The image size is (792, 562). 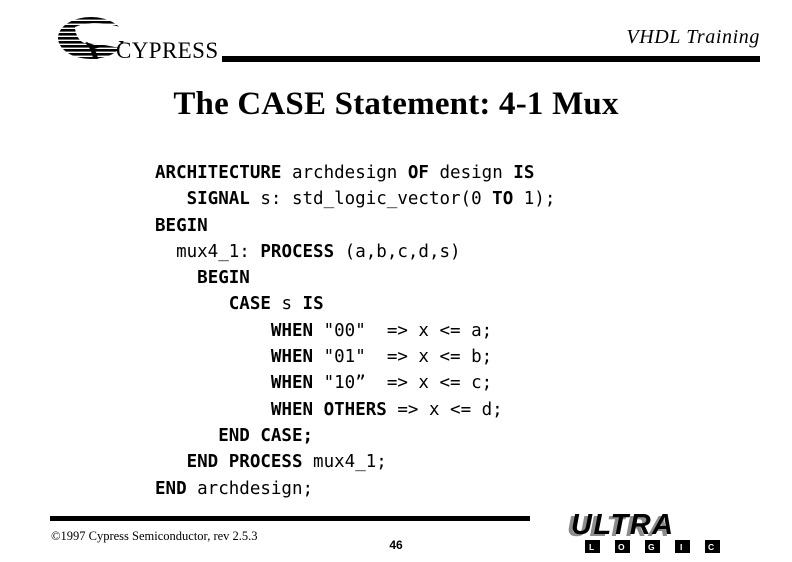 What do you see at coordinates (218, 199) in the screenshot?
I see `code-keyword: SIGNAL` at bounding box center [218, 199].